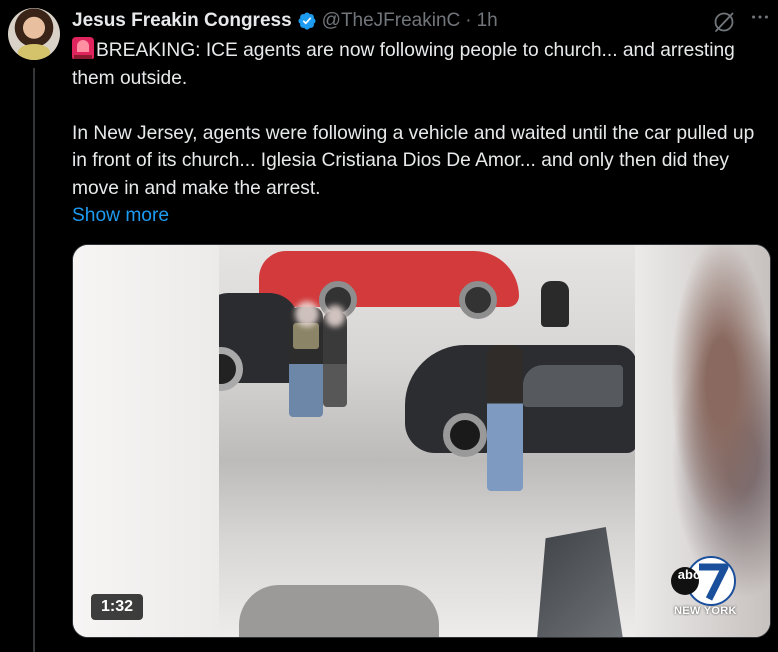 Image resolution: width=778 pixels, height=652 pixels. I want to click on grok-icon, so click(724, 22).